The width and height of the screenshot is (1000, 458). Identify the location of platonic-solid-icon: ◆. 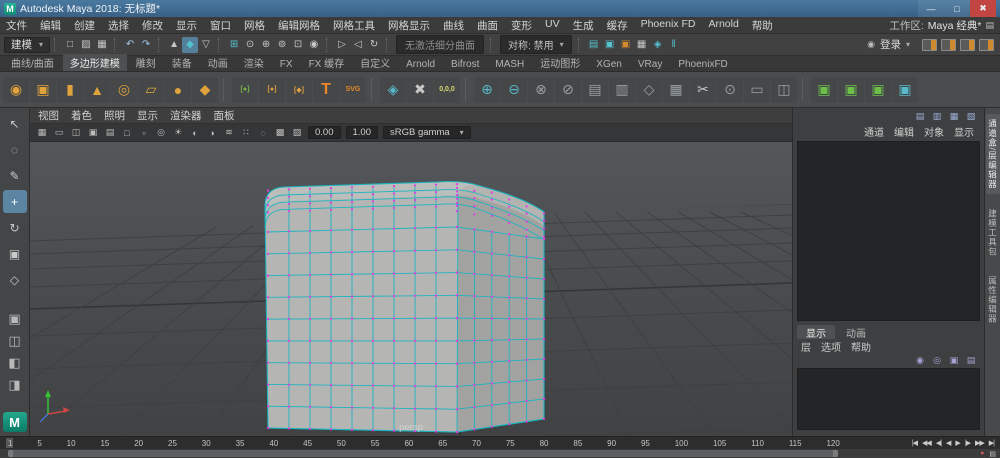
(205, 89).